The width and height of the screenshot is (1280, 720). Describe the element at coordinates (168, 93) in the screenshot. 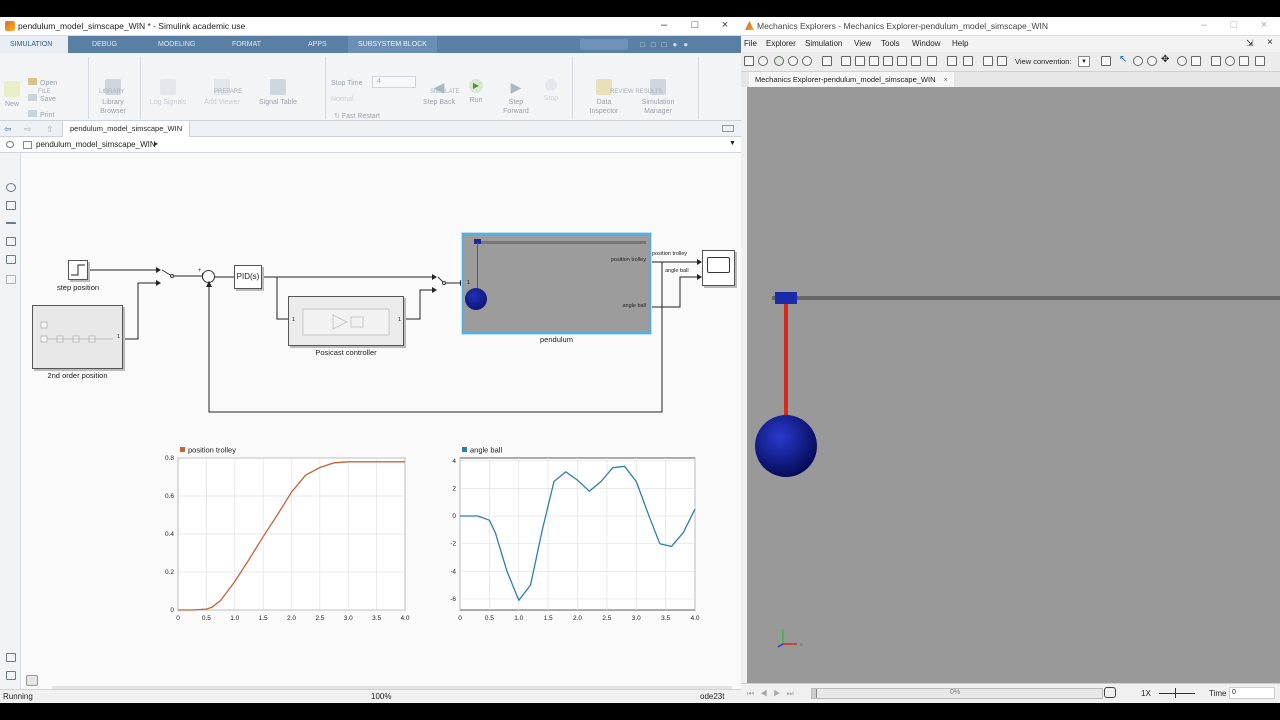

I see `log-signals-button: Log Signals` at that location.